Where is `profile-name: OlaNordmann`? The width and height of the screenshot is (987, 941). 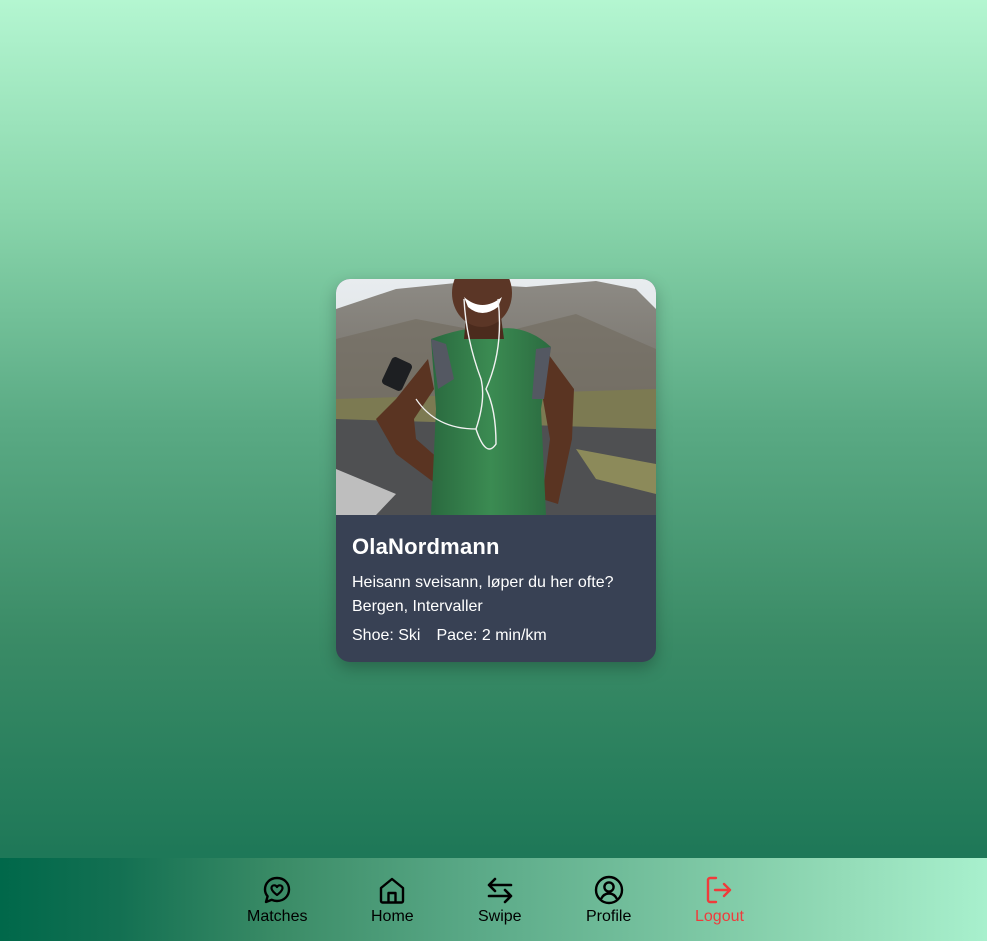
profile-name: OlaNordmann is located at coordinates (426, 546).